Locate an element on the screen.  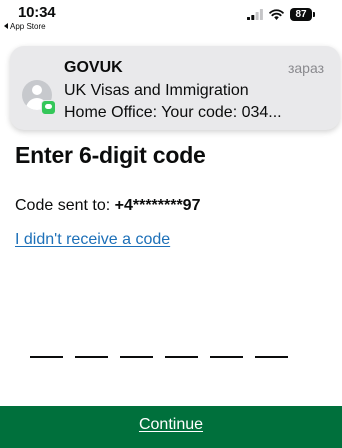
battery-icon: 87 is located at coordinates (302, 14).